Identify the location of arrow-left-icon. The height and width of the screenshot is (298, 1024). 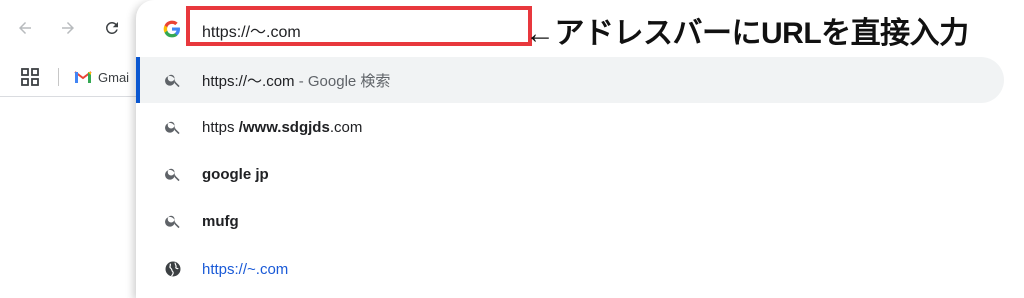
(25, 28).